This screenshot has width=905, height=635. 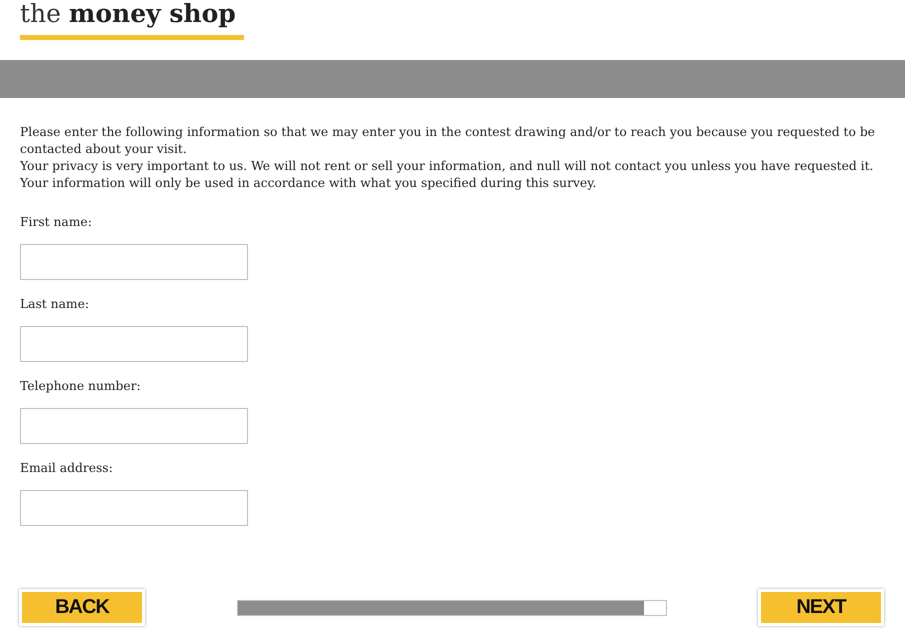 I want to click on field-label: Last name:, so click(x=54, y=304).